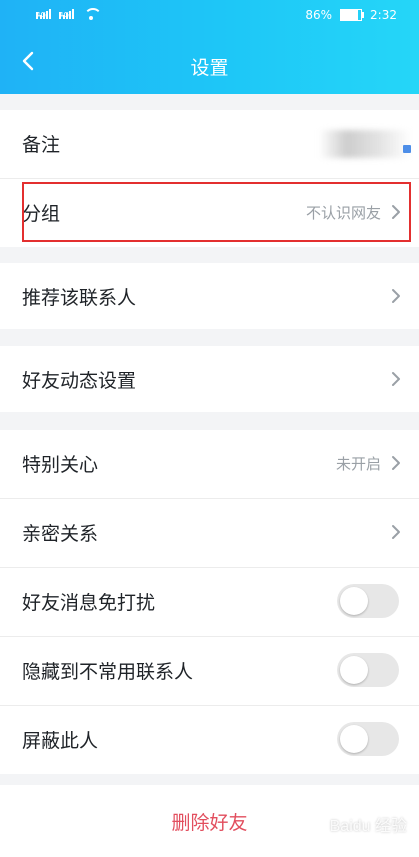  Describe the element at coordinates (209, 47) in the screenshot. I see `app-header: 4G 4G 86% 2:32 设置` at that location.